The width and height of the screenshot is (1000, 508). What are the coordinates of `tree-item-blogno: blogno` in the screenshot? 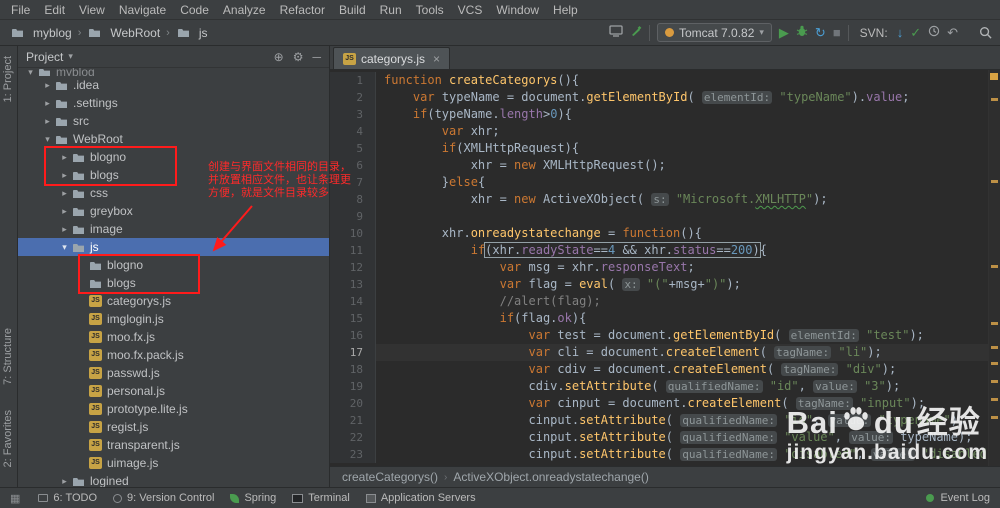 It's located at (173, 265).